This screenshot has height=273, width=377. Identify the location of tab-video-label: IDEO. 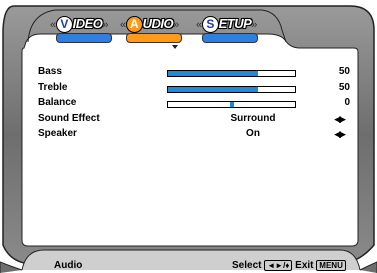
(87, 23).